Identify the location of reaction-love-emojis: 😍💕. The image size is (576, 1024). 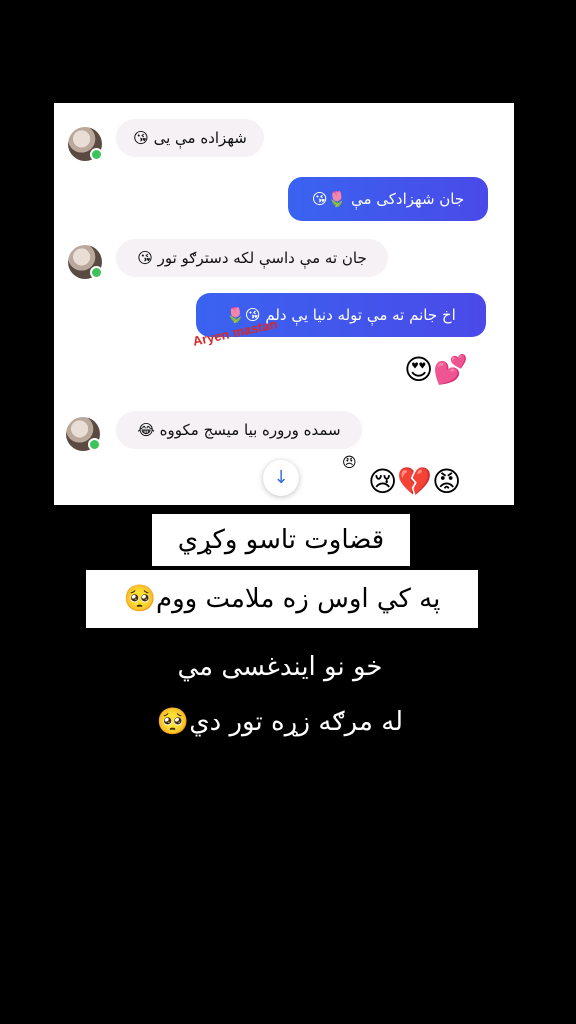
(436, 369).